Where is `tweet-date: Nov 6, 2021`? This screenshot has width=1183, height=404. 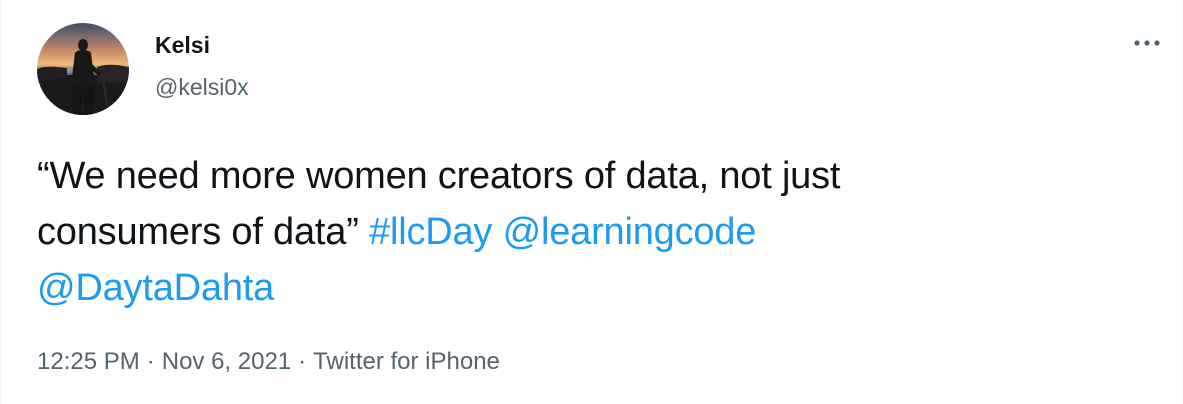 tweet-date: Nov 6, 2021 is located at coordinates (226, 361).